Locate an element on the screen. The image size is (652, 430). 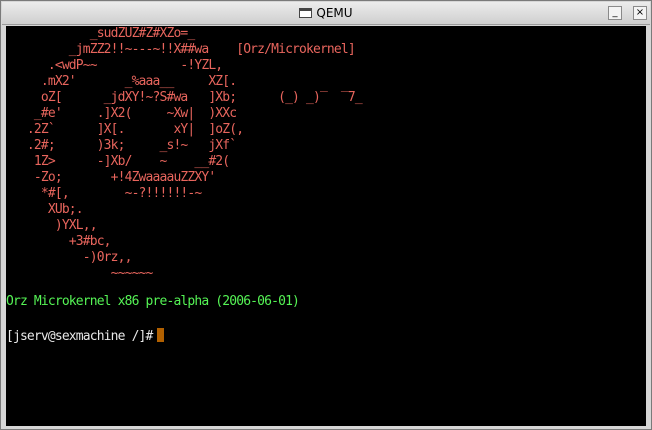
logo-line: _sudZUZ#Z#XZo=_ is located at coordinates (101, 33).